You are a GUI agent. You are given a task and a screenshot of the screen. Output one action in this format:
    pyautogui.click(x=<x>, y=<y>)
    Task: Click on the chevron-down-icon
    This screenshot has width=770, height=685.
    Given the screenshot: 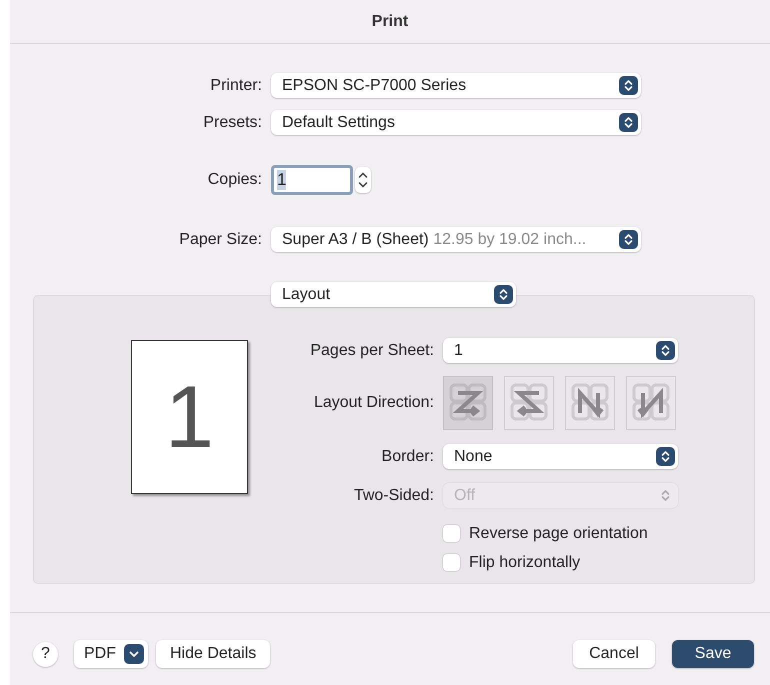 What is the action you would take?
    pyautogui.click(x=134, y=654)
    